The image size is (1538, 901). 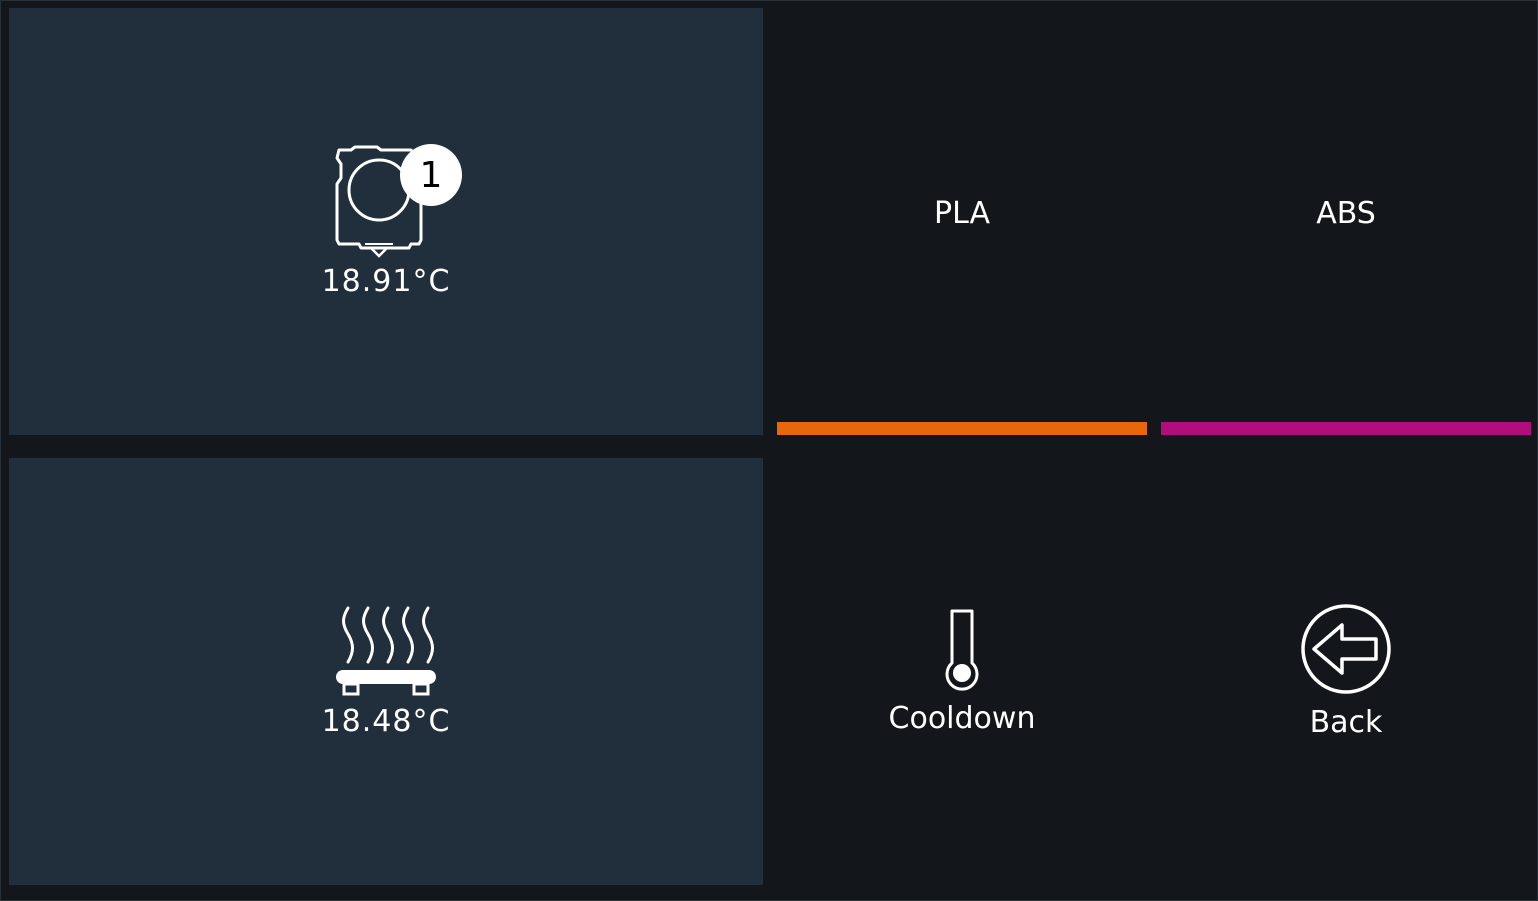 I want to click on back-button: Back, so click(x=1346, y=671).